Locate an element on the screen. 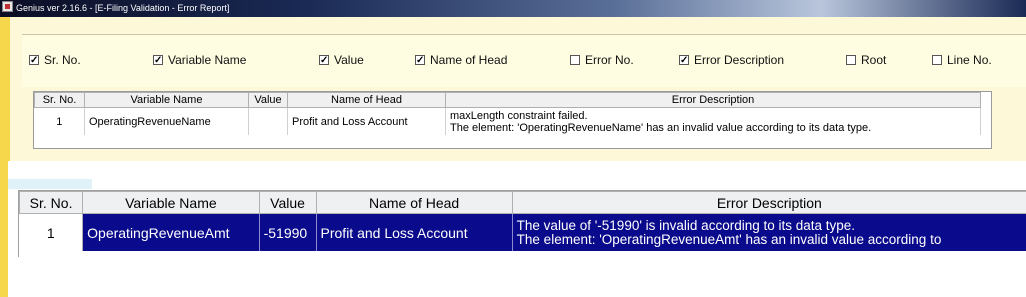 The image size is (1026, 297). app-icon is located at coordinates (7, 6).